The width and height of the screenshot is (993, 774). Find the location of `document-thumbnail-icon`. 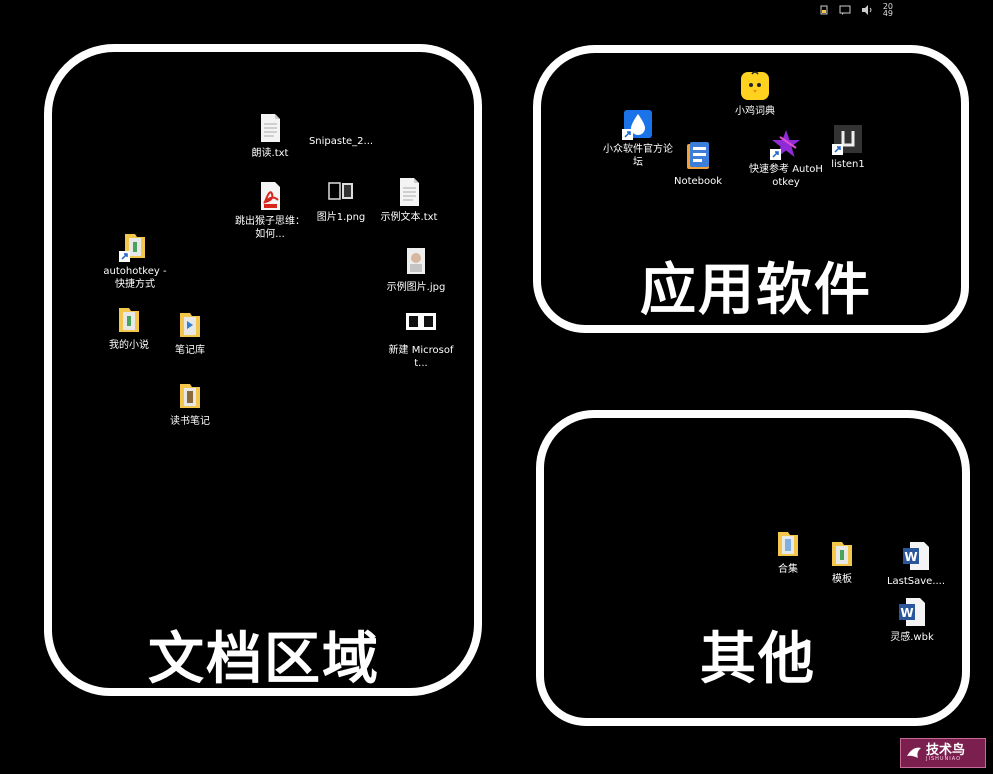

document-thumbnail-icon is located at coordinates (421, 325).